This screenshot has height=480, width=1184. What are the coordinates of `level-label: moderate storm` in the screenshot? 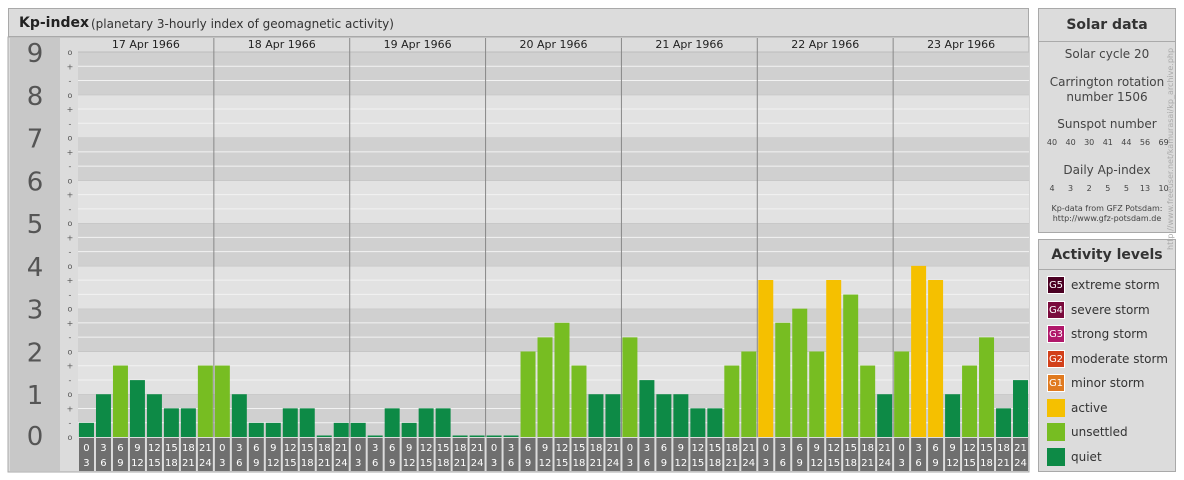 It's located at (1119, 358).